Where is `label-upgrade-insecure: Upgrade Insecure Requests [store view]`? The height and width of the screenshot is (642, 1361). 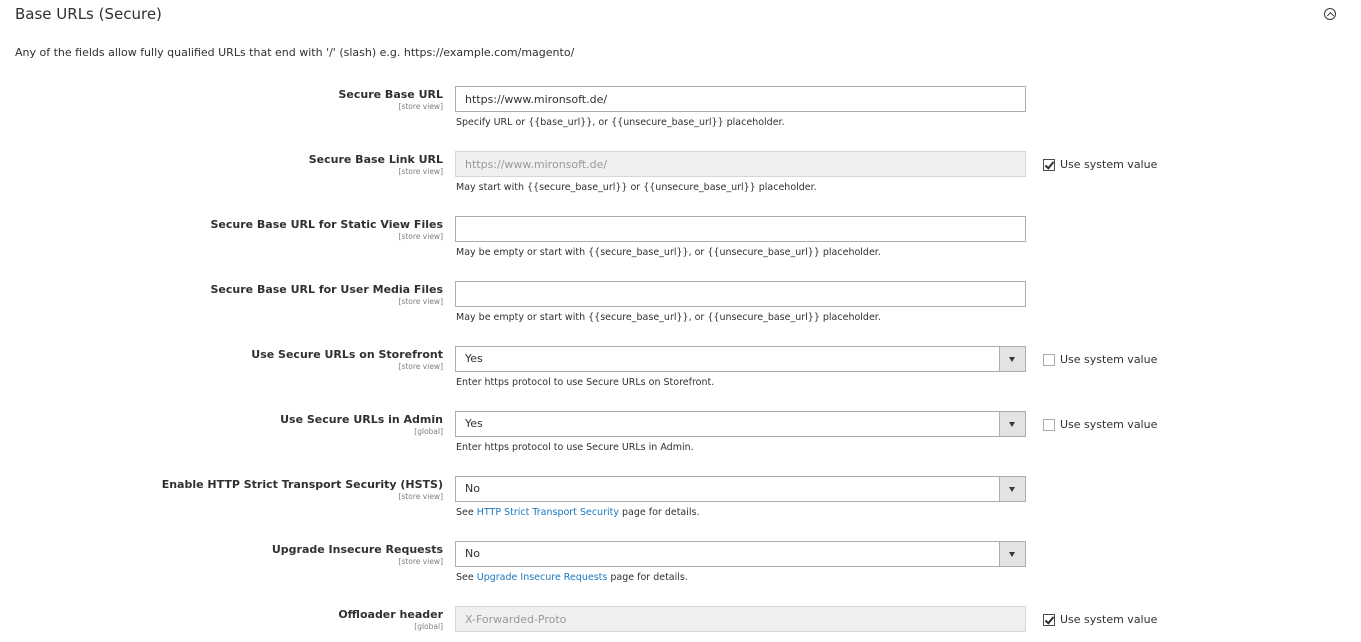 label-upgrade-insecure: Upgrade Insecure Requests [store view] is located at coordinates (357, 554).